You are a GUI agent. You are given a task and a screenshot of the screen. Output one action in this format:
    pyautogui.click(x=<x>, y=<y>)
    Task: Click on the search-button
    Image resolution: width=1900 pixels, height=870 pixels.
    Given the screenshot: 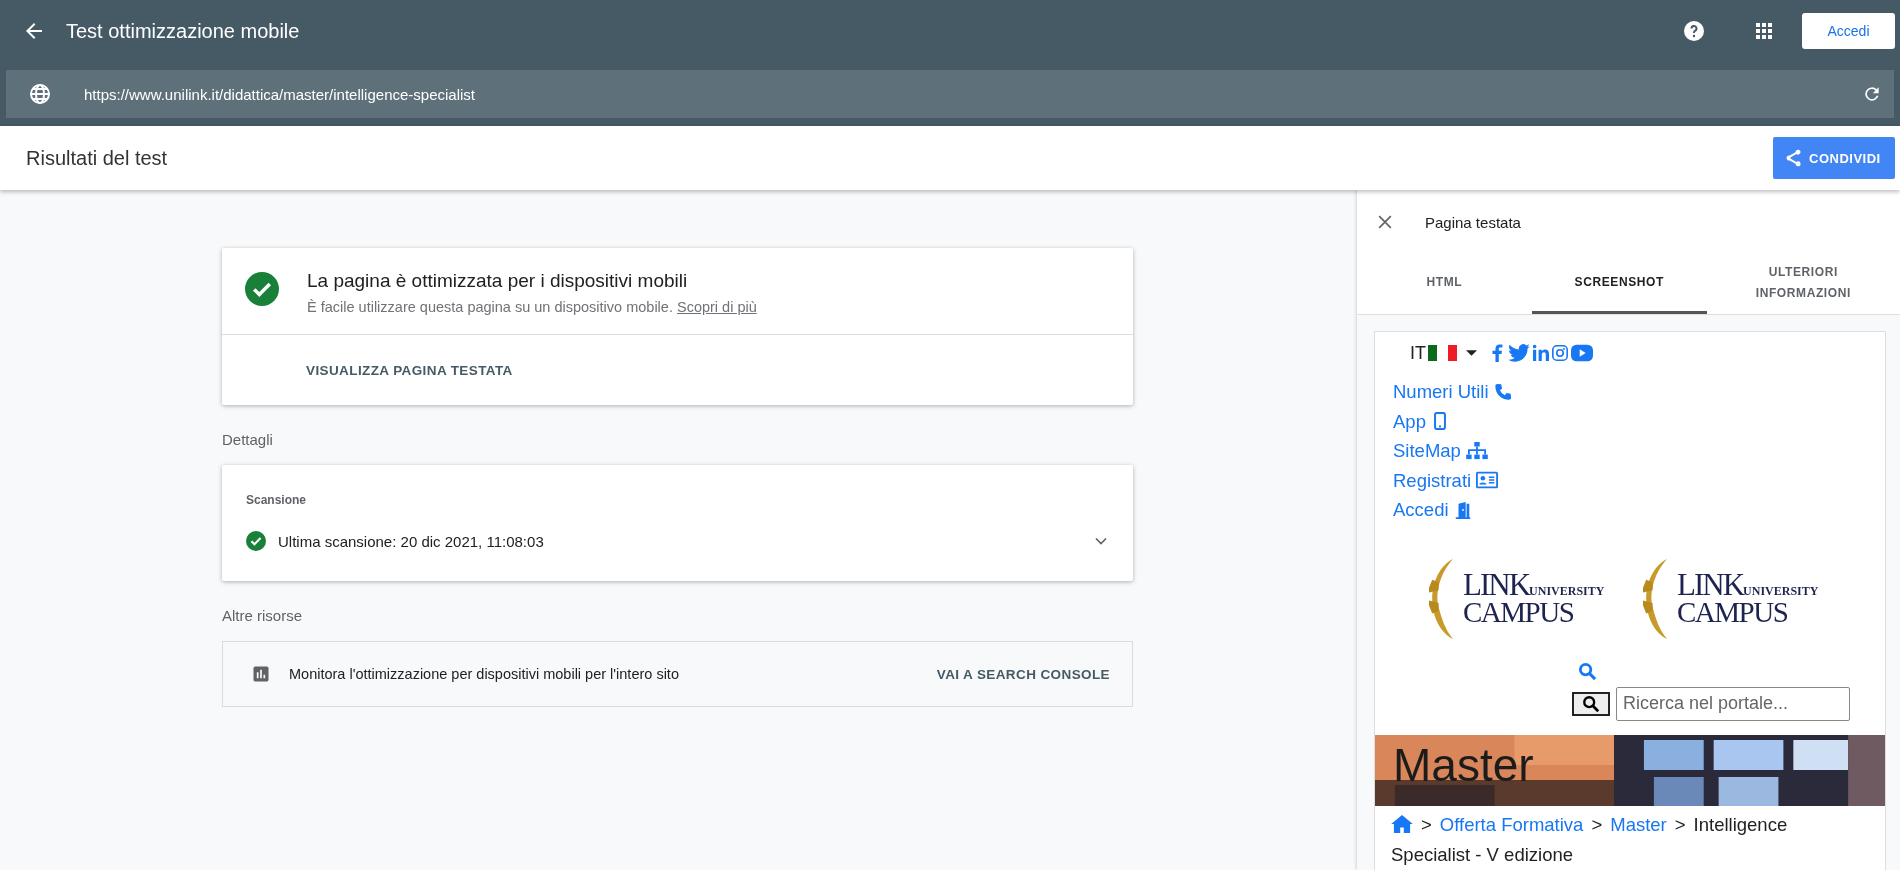 What is the action you would take?
    pyautogui.click(x=1591, y=703)
    